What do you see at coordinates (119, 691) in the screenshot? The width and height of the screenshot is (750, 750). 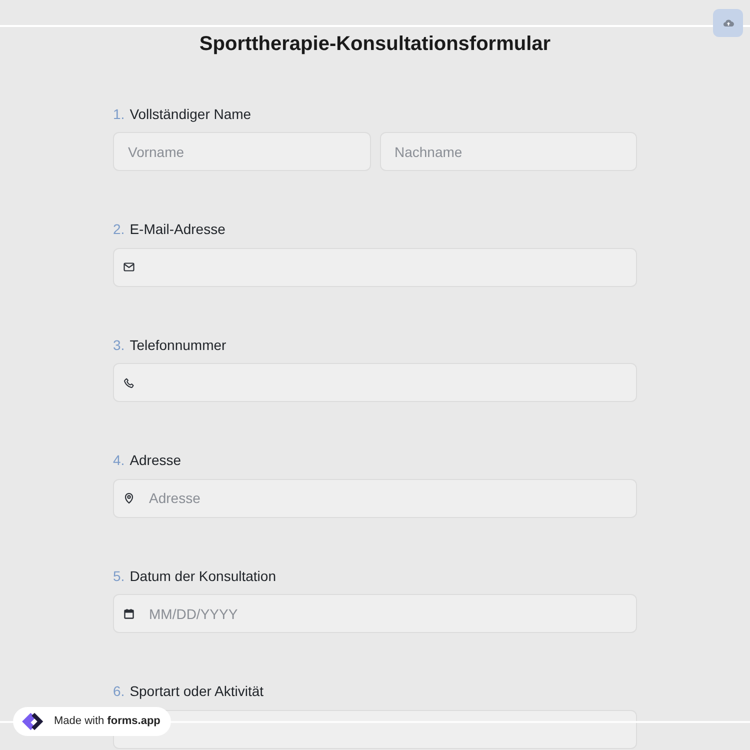 I see `question-number: 6.` at bounding box center [119, 691].